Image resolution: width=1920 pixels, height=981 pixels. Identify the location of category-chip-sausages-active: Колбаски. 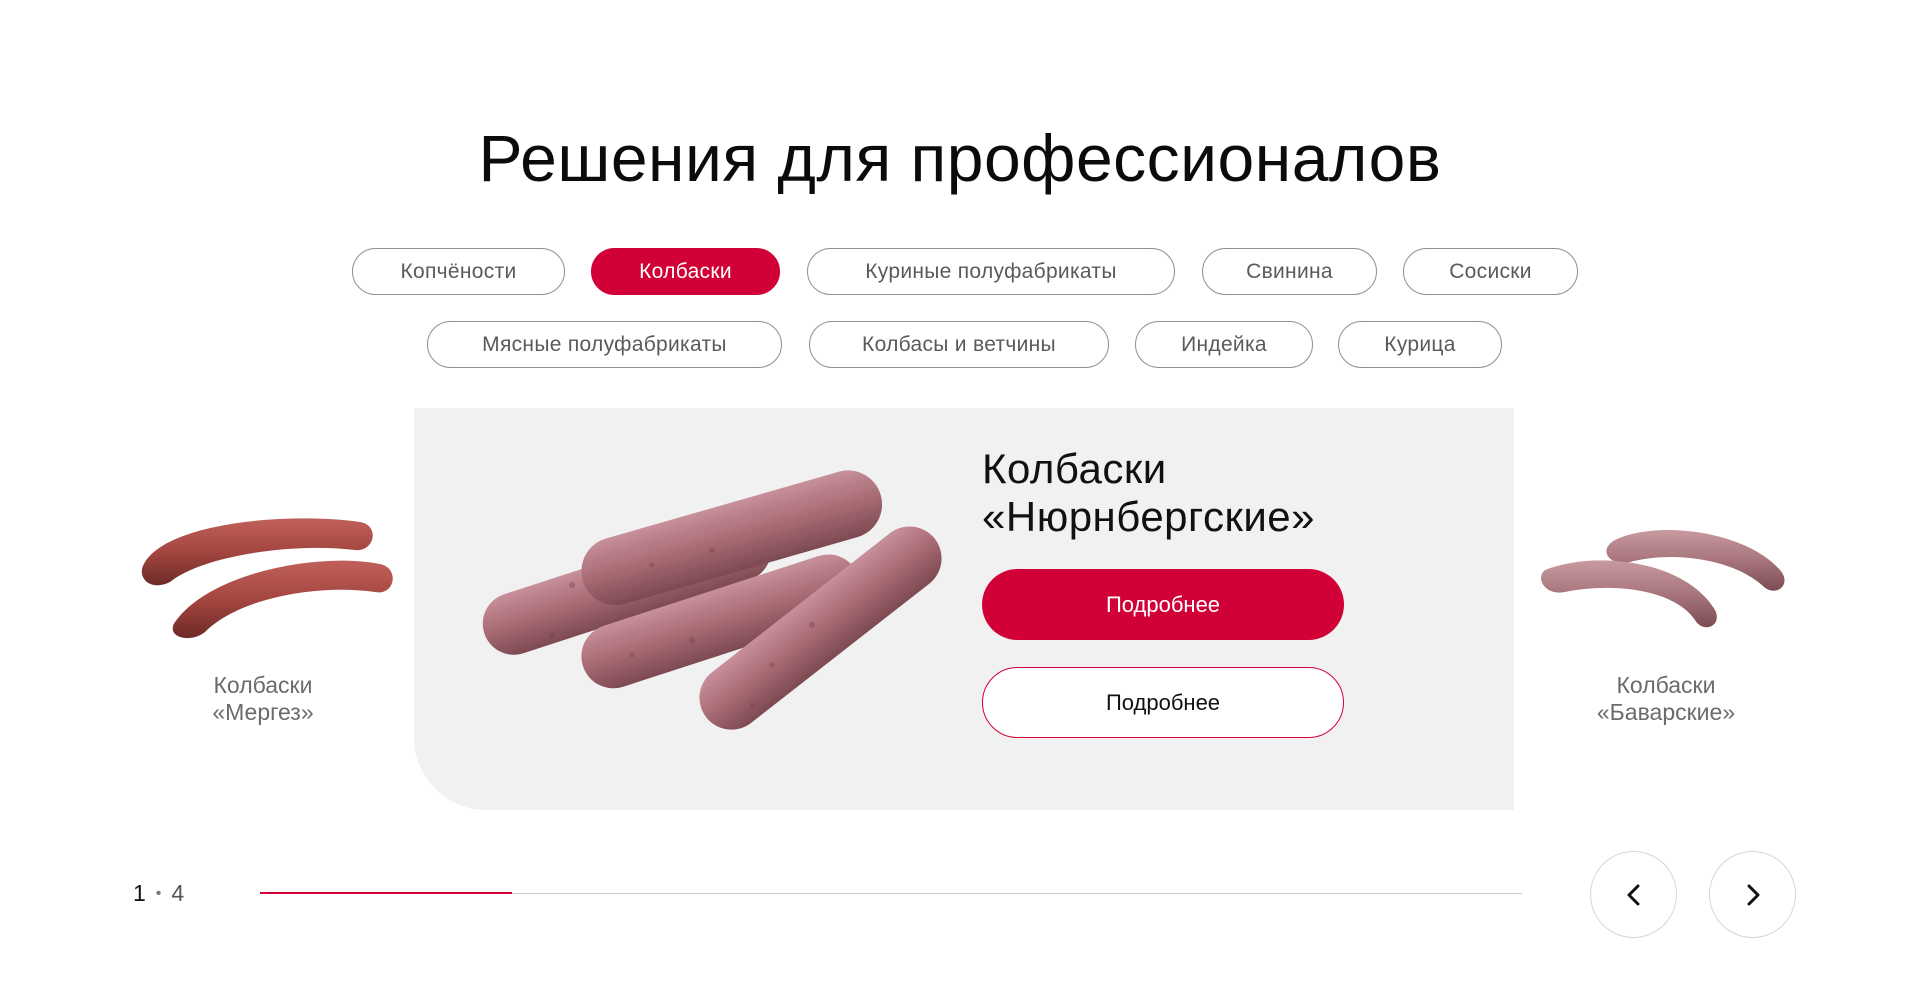
(685, 271).